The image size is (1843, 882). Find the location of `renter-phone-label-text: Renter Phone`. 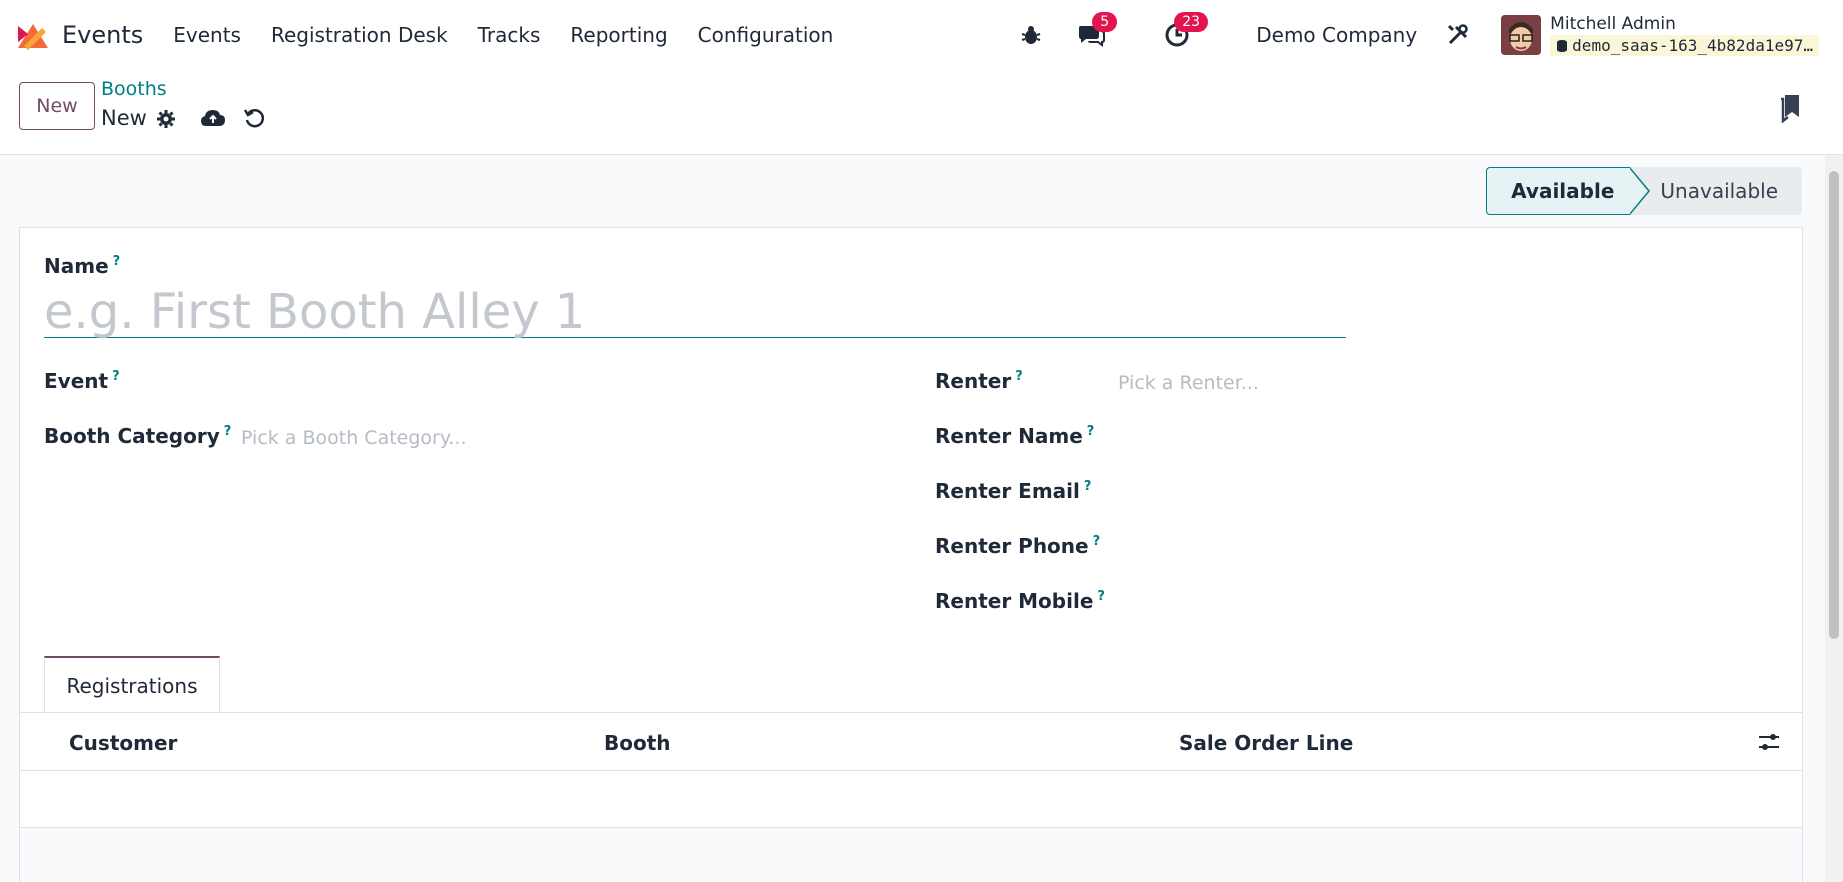

renter-phone-label-text: Renter Phone is located at coordinates (1012, 546).